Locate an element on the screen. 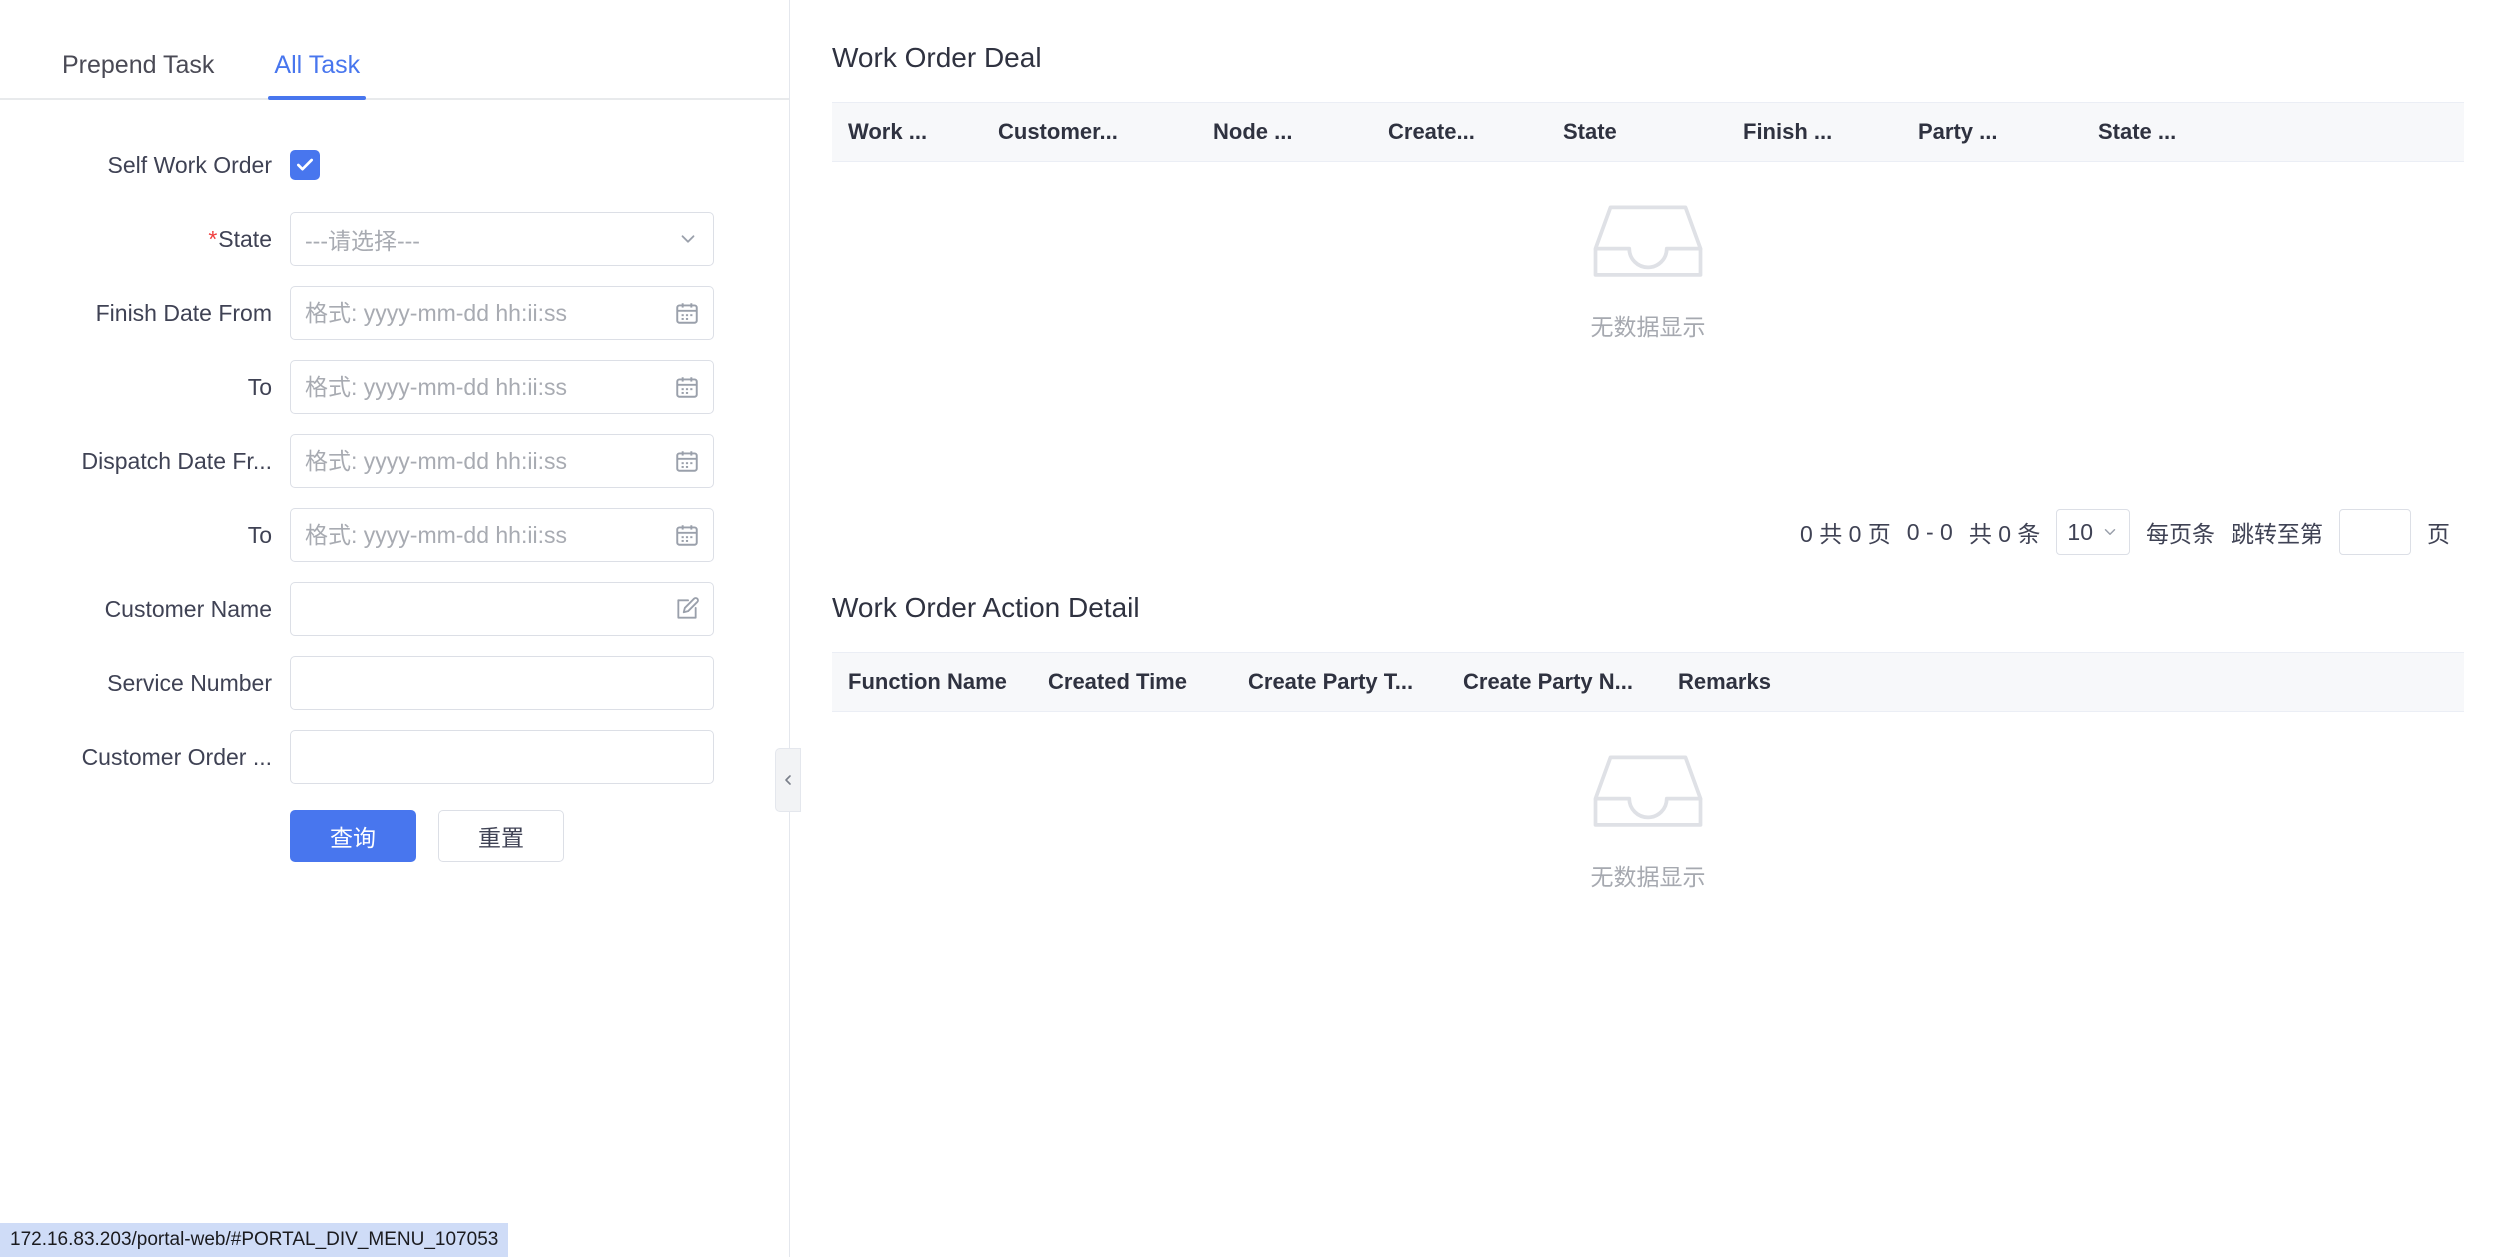  jump-label: 跳转至第 is located at coordinates (2277, 534).